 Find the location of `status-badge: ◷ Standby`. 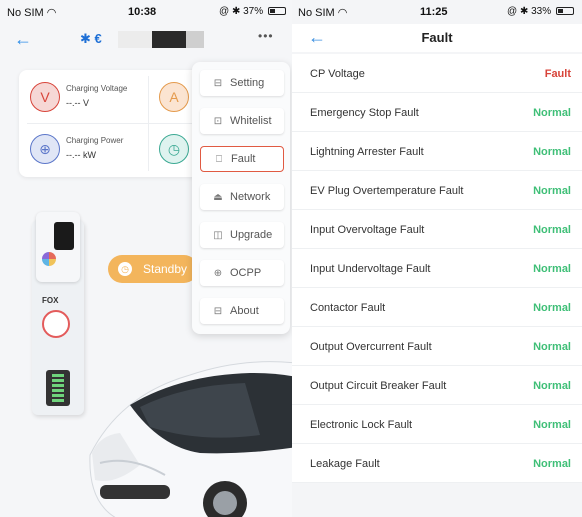

status-badge: ◷ Standby is located at coordinates (153, 269).